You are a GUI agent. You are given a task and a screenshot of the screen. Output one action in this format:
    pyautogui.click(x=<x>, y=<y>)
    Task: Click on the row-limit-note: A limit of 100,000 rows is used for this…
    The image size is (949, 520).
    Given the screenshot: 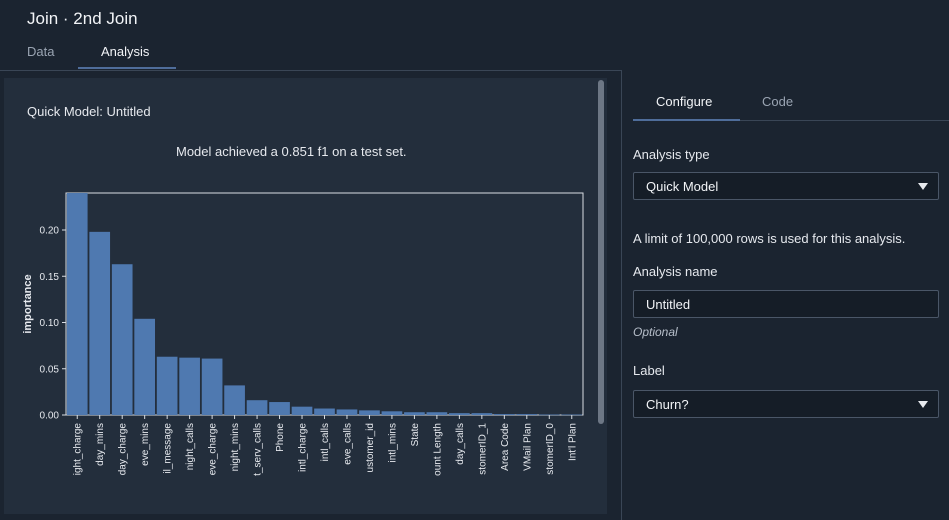 What is the action you would take?
    pyautogui.click(x=769, y=238)
    